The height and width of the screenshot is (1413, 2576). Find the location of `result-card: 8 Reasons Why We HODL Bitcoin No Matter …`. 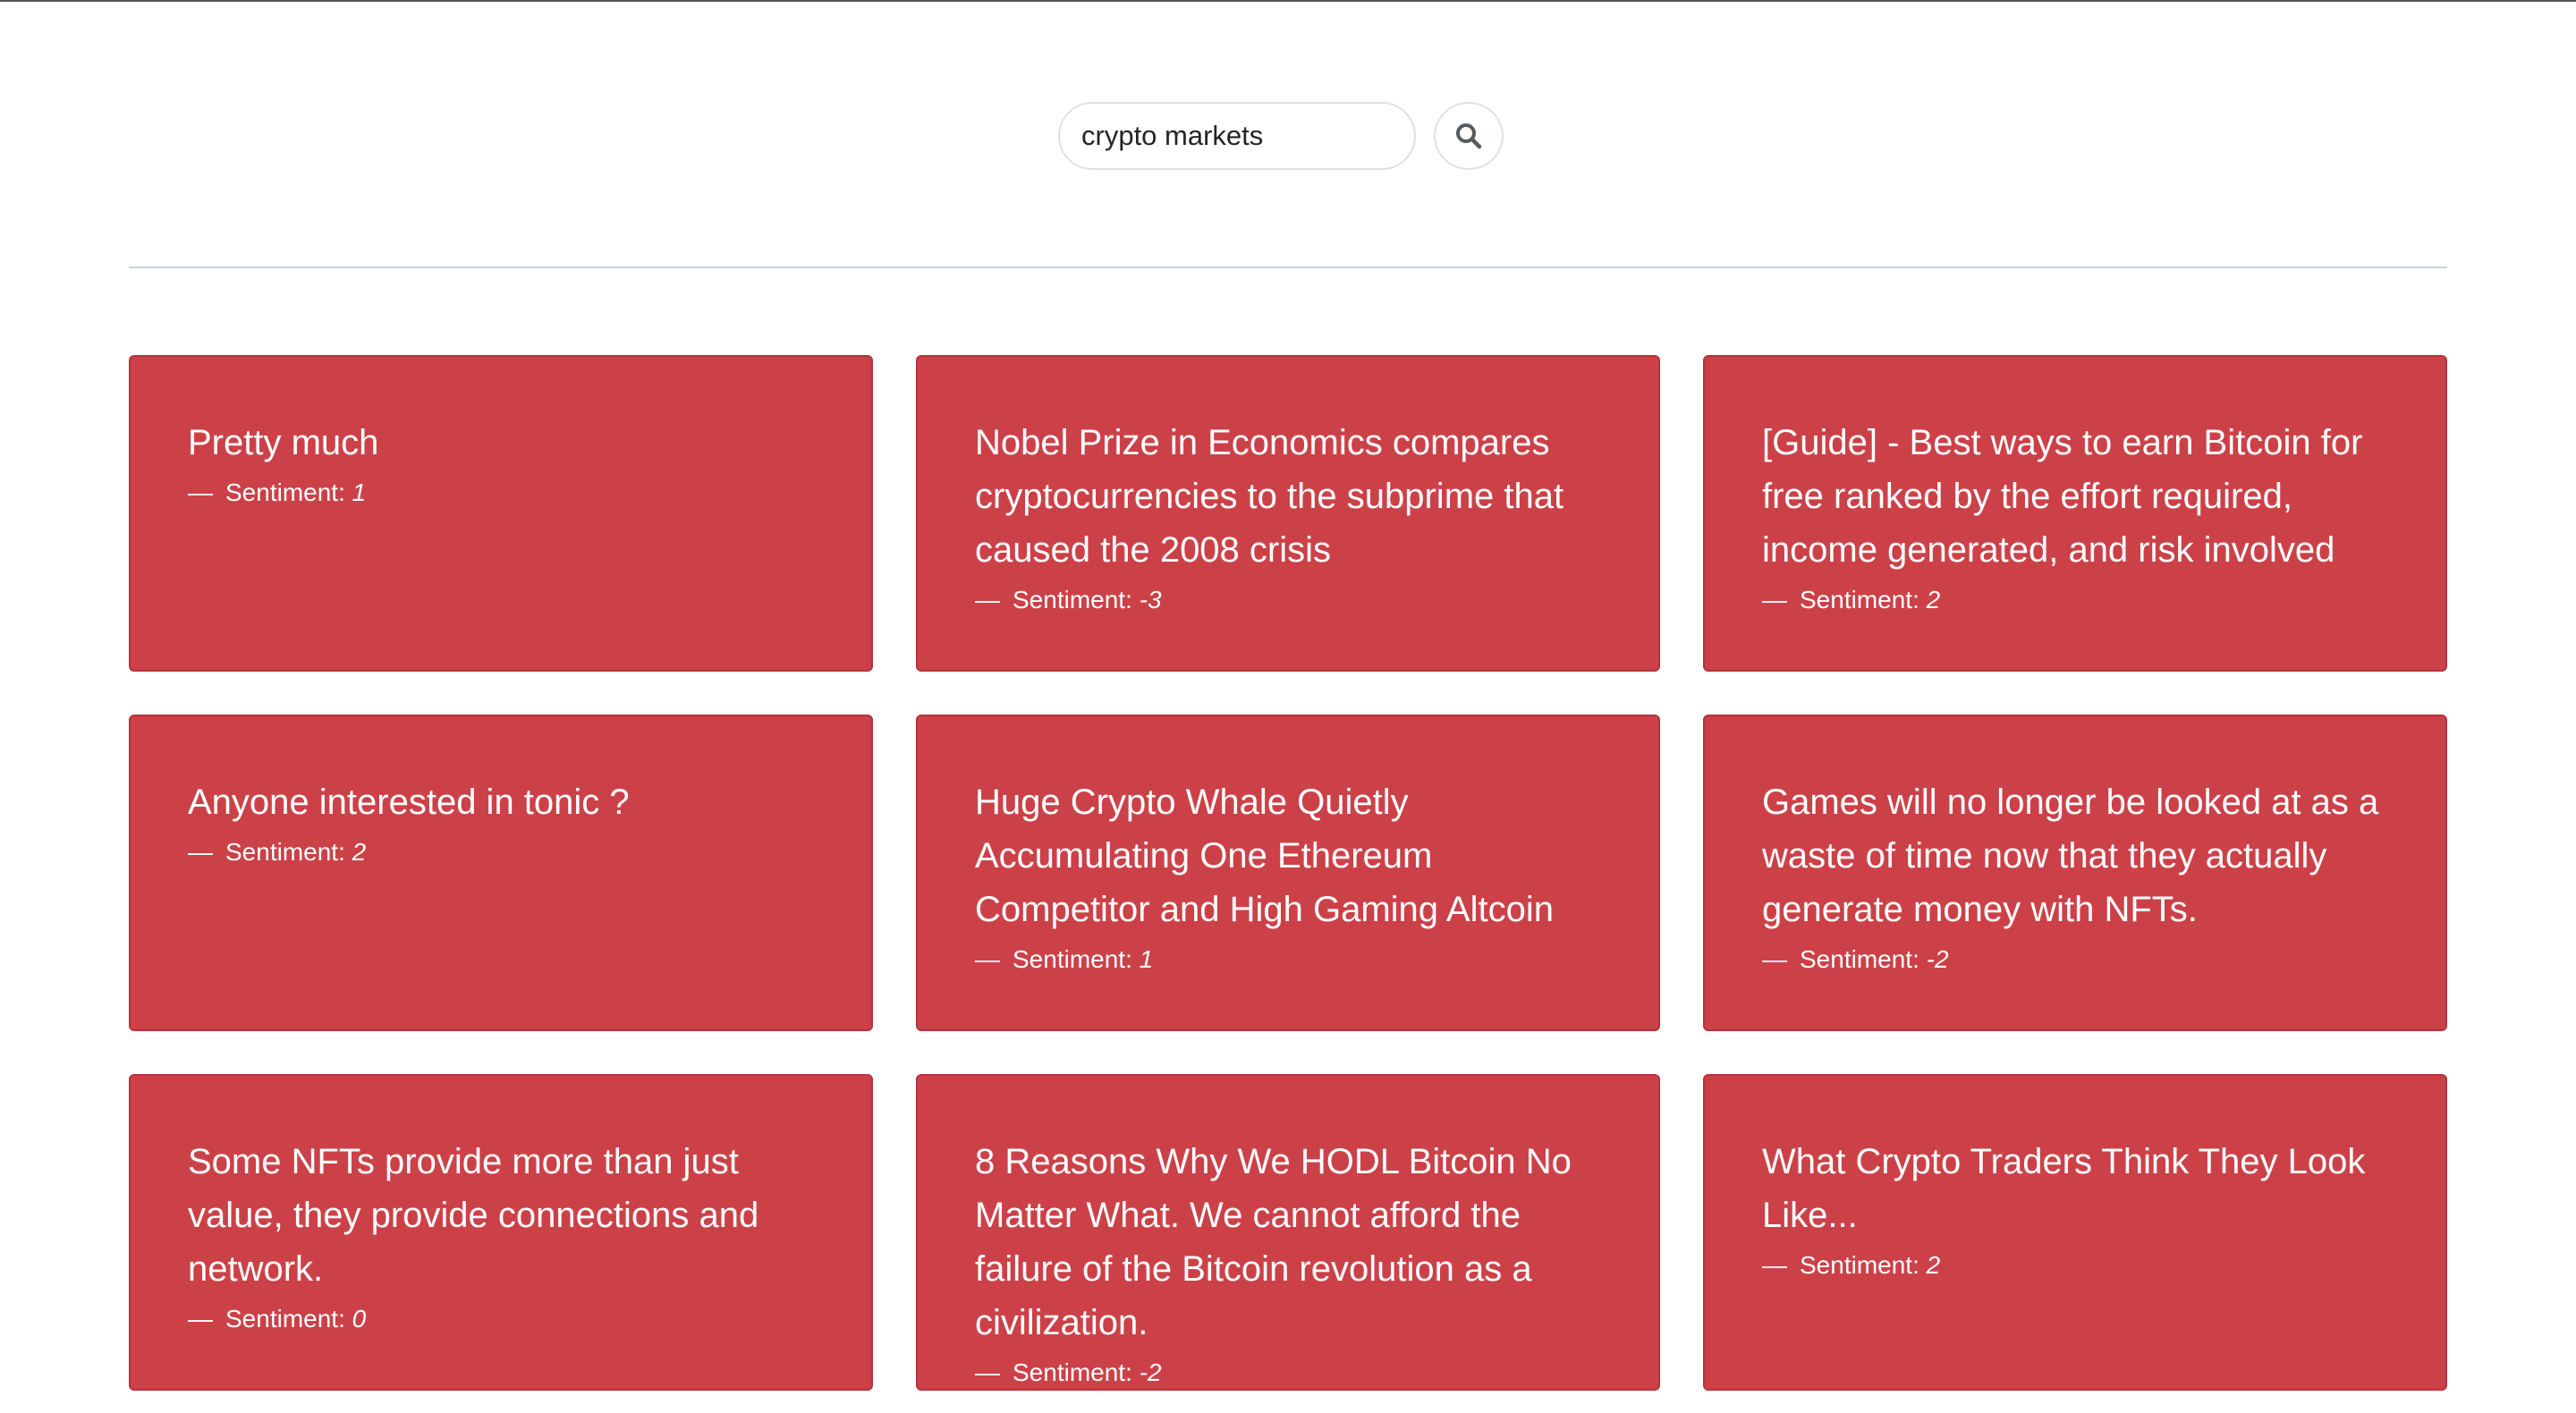

result-card: 8 Reasons Why We HODL Bitcoin No Matter … is located at coordinates (1288, 1232).